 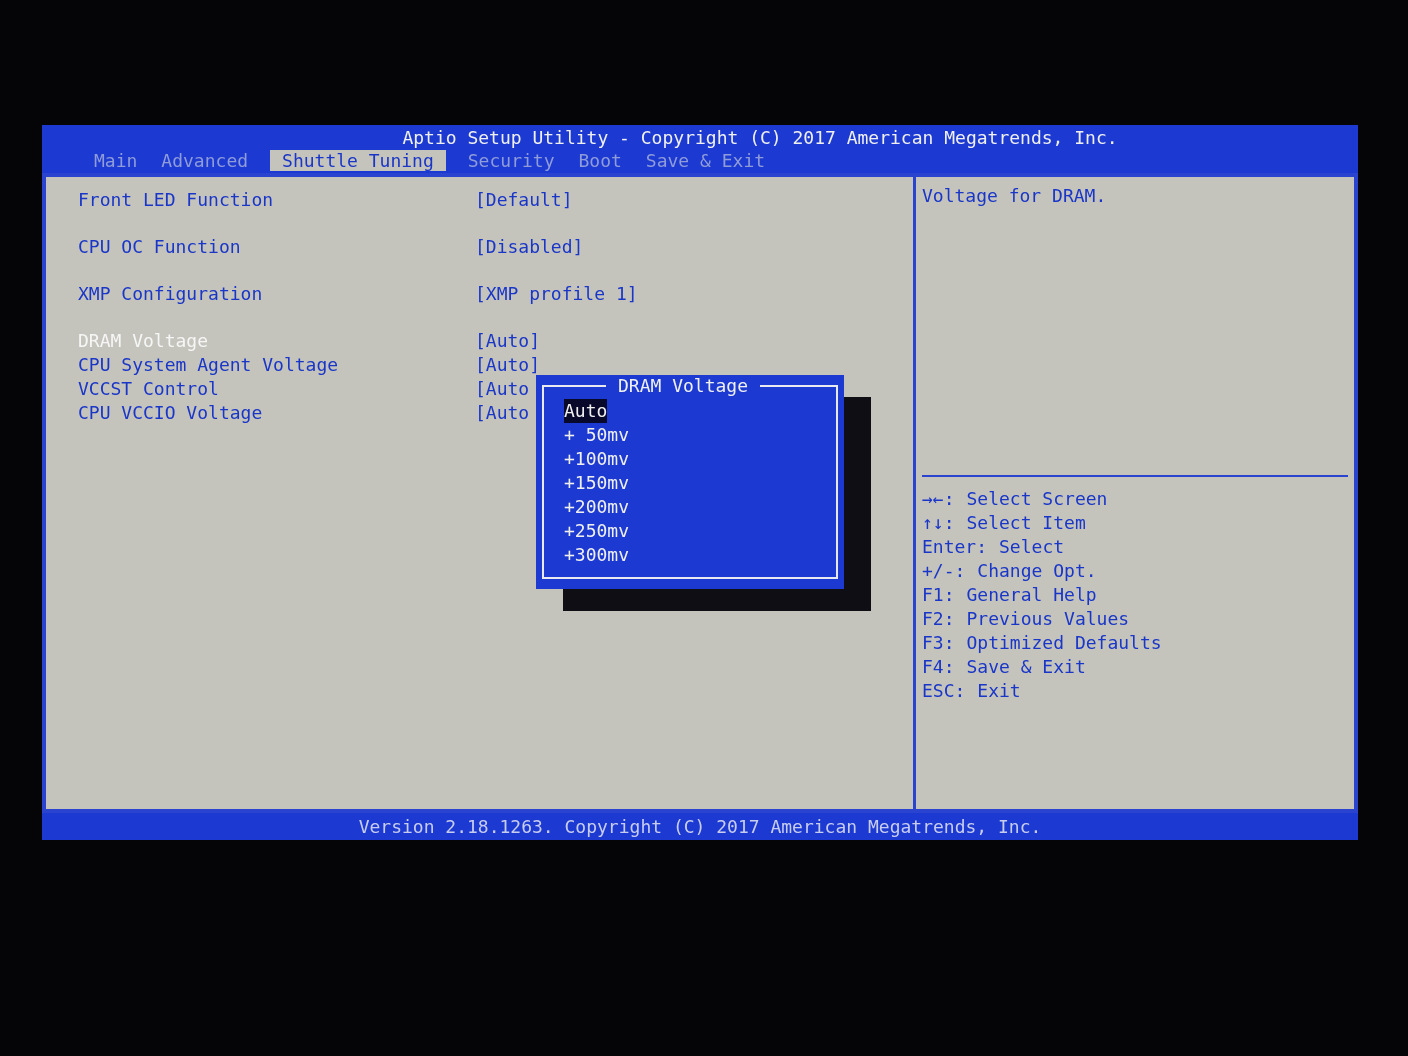 What do you see at coordinates (276, 199) in the screenshot?
I see `setting-label: Front LED Function` at bounding box center [276, 199].